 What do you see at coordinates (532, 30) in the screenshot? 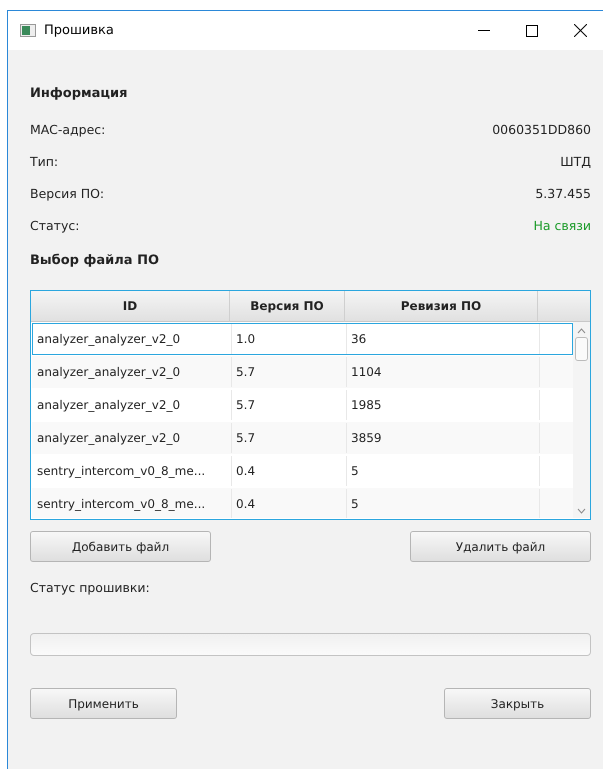
I see `maximize-icon` at bounding box center [532, 30].